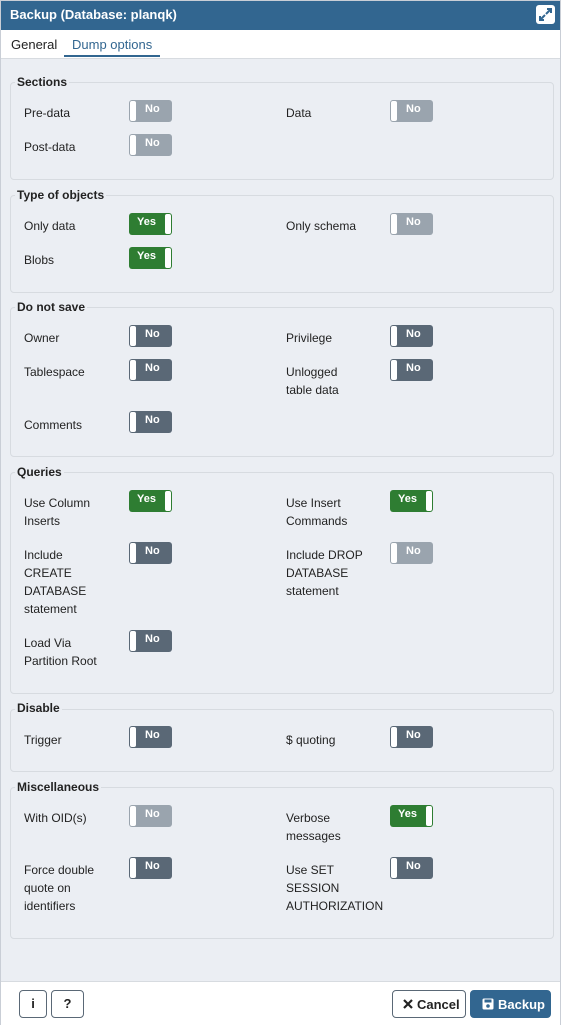  I want to click on legend-disable: Disable, so click(38, 708).